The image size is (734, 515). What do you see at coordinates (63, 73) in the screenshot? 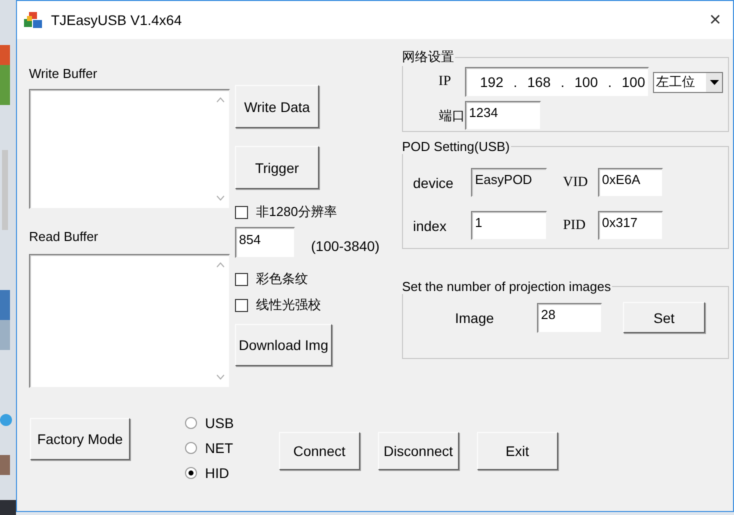
I see `field-label: Write Buffer` at bounding box center [63, 73].